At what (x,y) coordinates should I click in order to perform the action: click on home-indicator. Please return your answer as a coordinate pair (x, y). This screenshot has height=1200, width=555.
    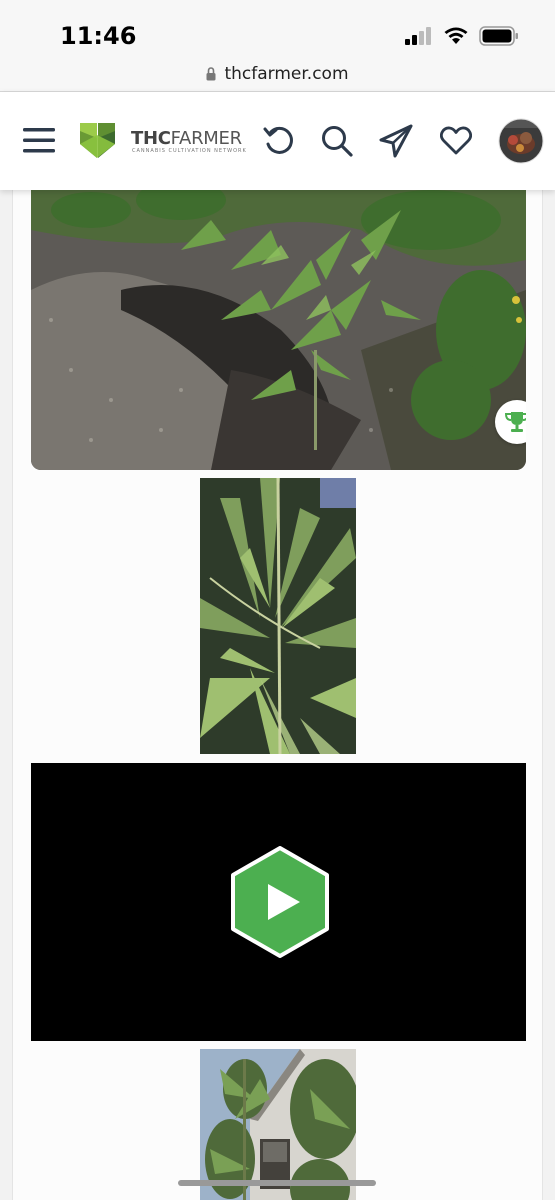
    Looking at the image, I should click on (277, 1183).